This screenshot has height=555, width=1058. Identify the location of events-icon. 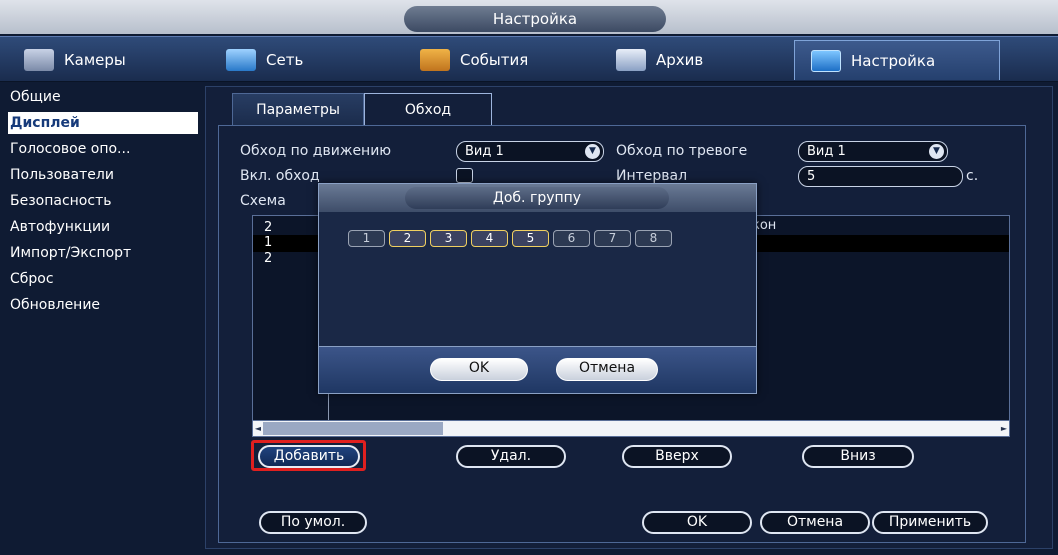
(435, 60).